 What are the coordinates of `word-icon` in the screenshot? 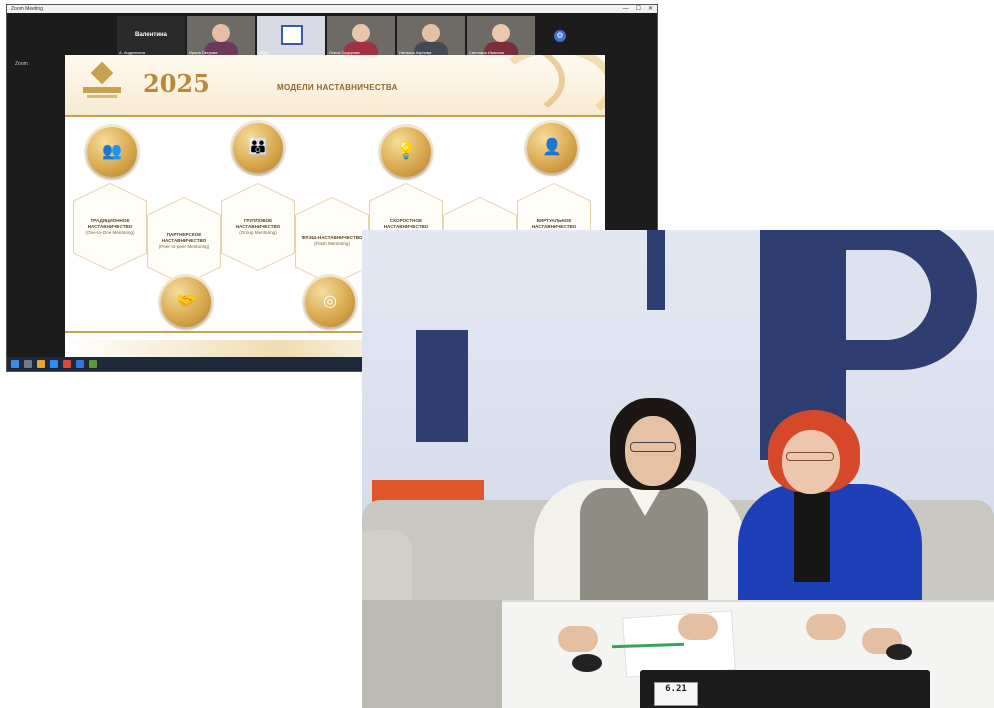 It's located at (80, 364).